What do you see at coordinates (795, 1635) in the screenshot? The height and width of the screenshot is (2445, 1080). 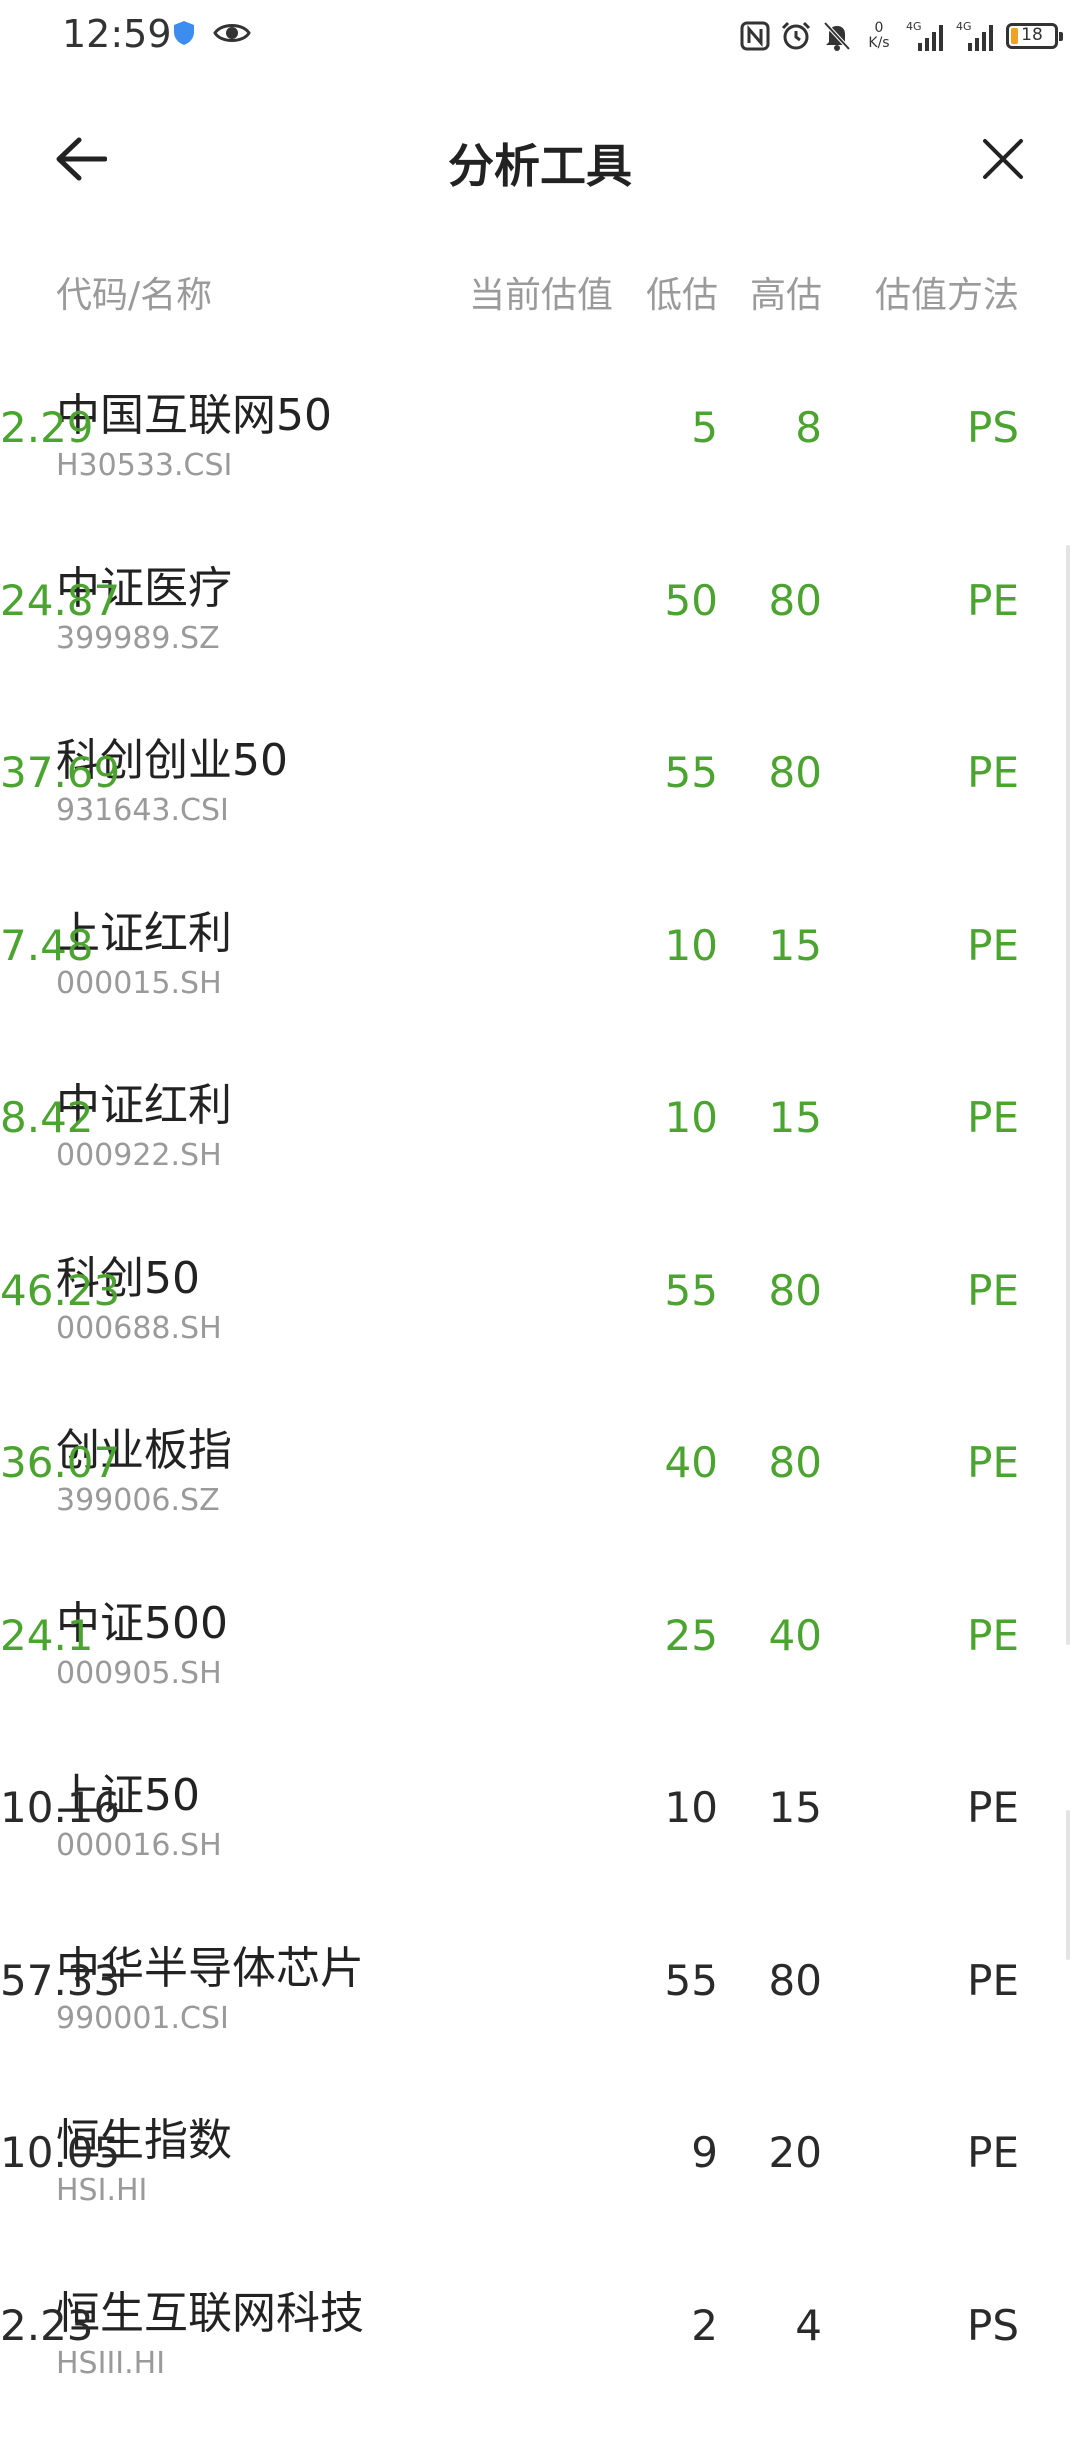 I see `high-threshold: 40` at bounding box center [795, 1635].